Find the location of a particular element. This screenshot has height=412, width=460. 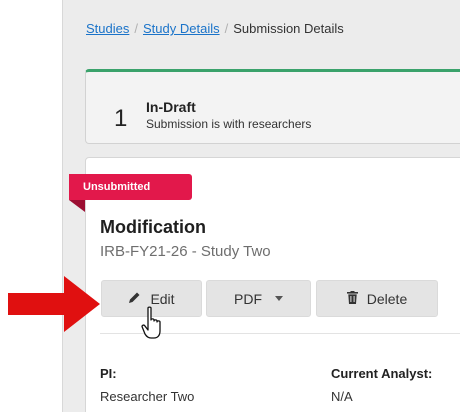

right-arrow-icon is located at coordinates (54, 304).